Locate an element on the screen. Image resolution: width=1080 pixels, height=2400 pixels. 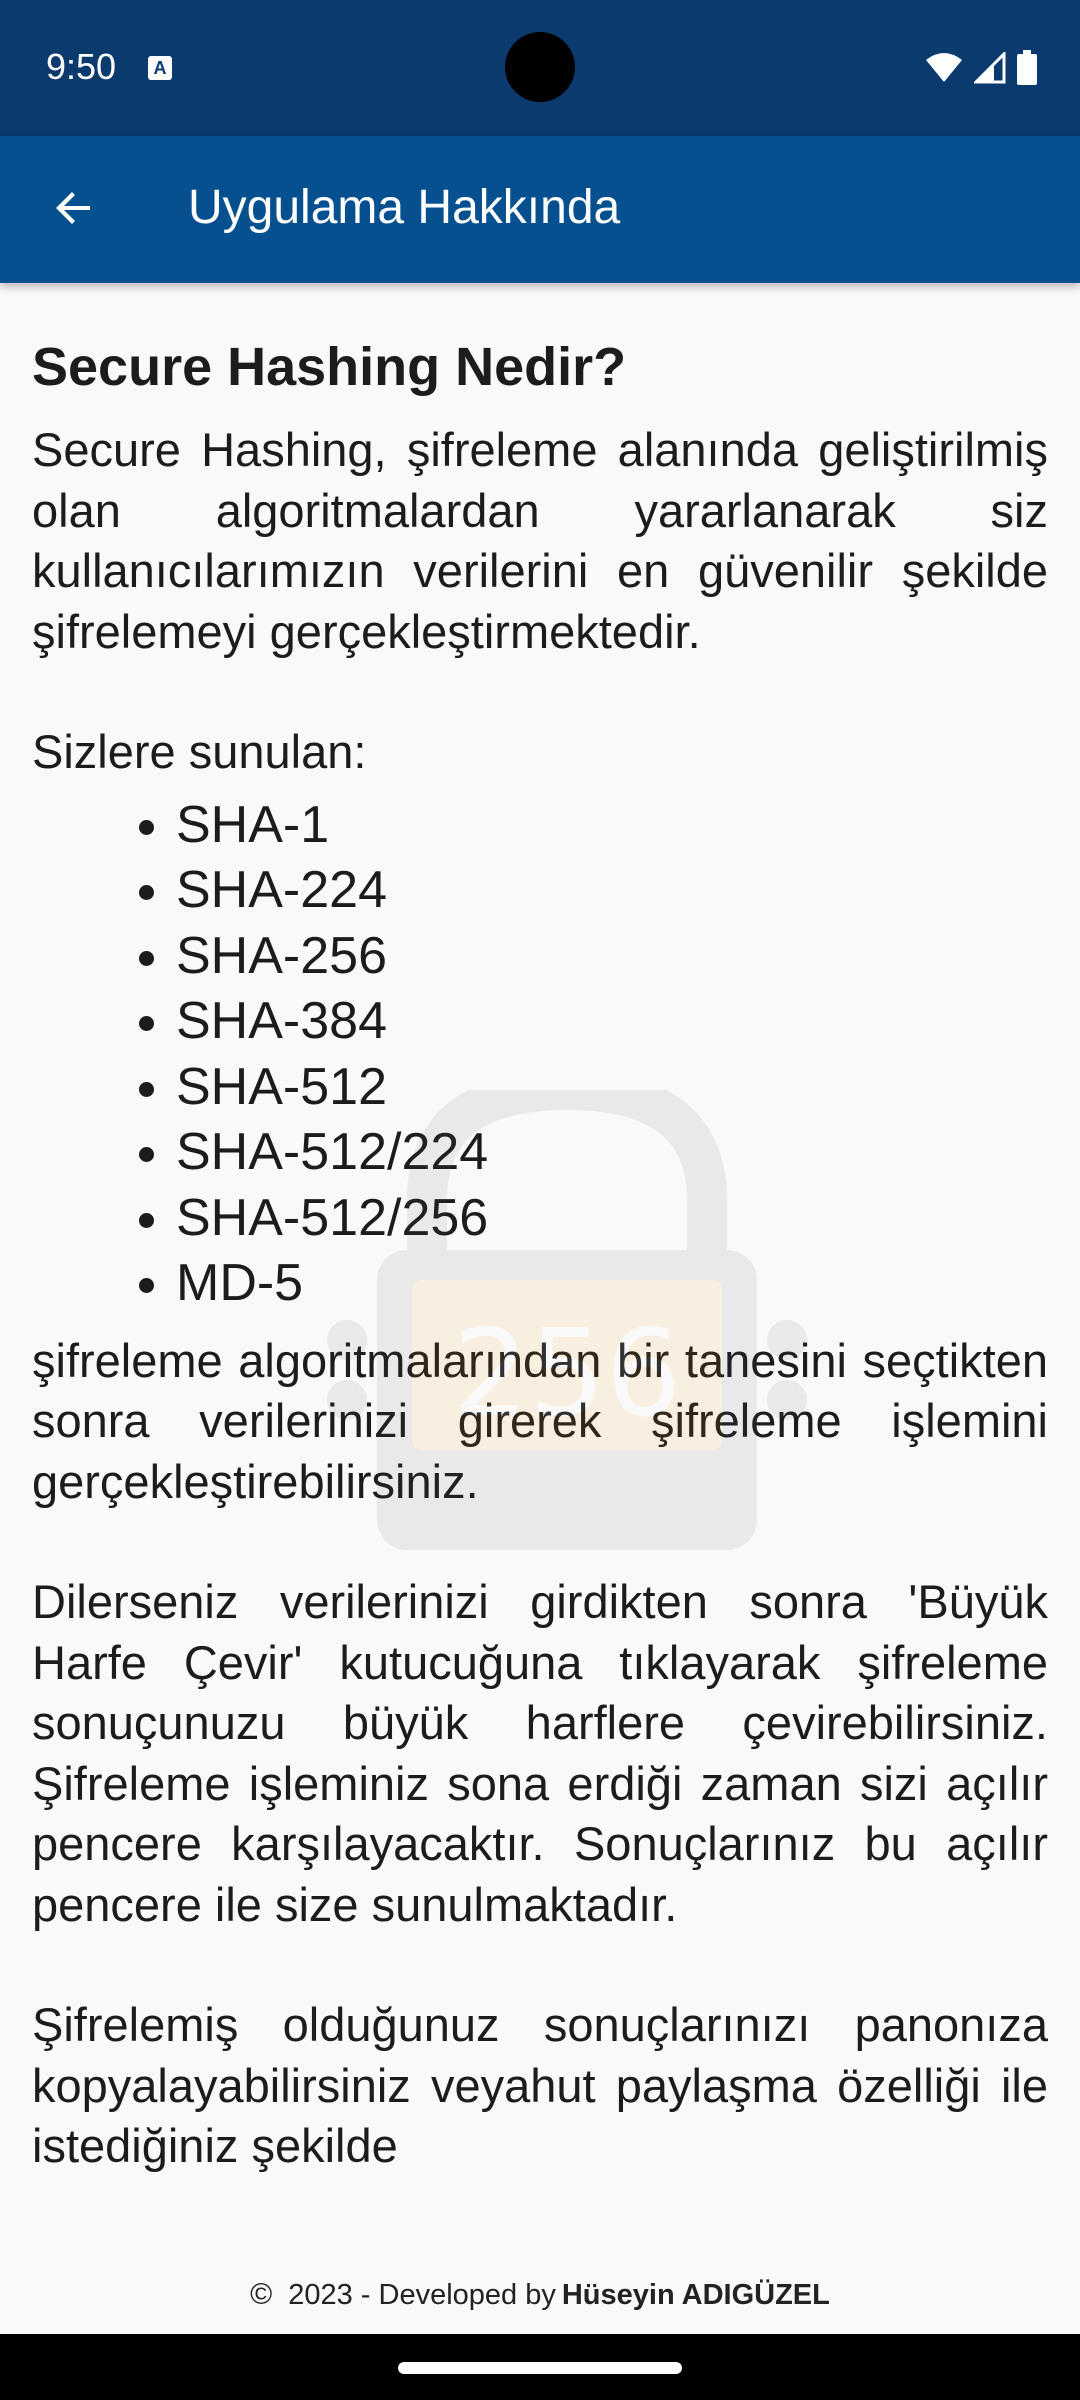
camera-cutout is located at coordinates (540, 67).